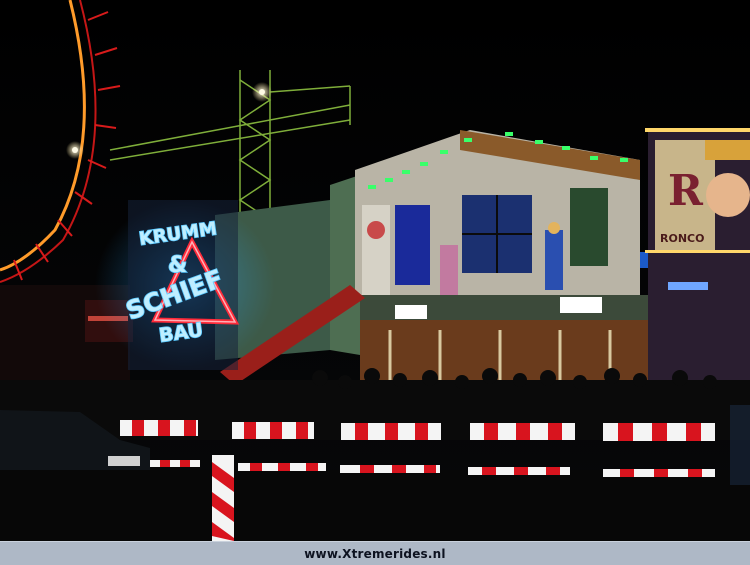 The height and width of the screenshot is (565, 750). I want to click on watermark-text: www.Xtremerides.nl, so click(375, 553).